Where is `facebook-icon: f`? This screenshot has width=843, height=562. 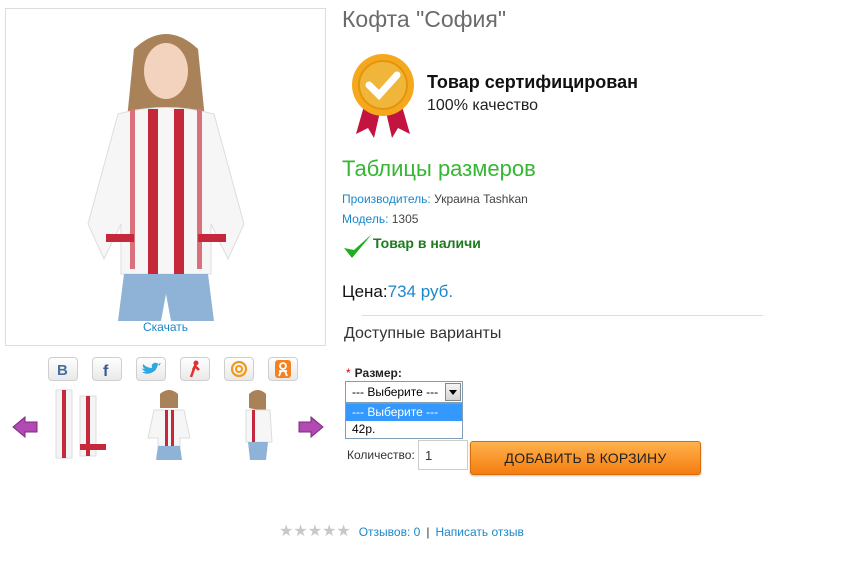
facebook-icon: f is located at coordinates (107, 369).